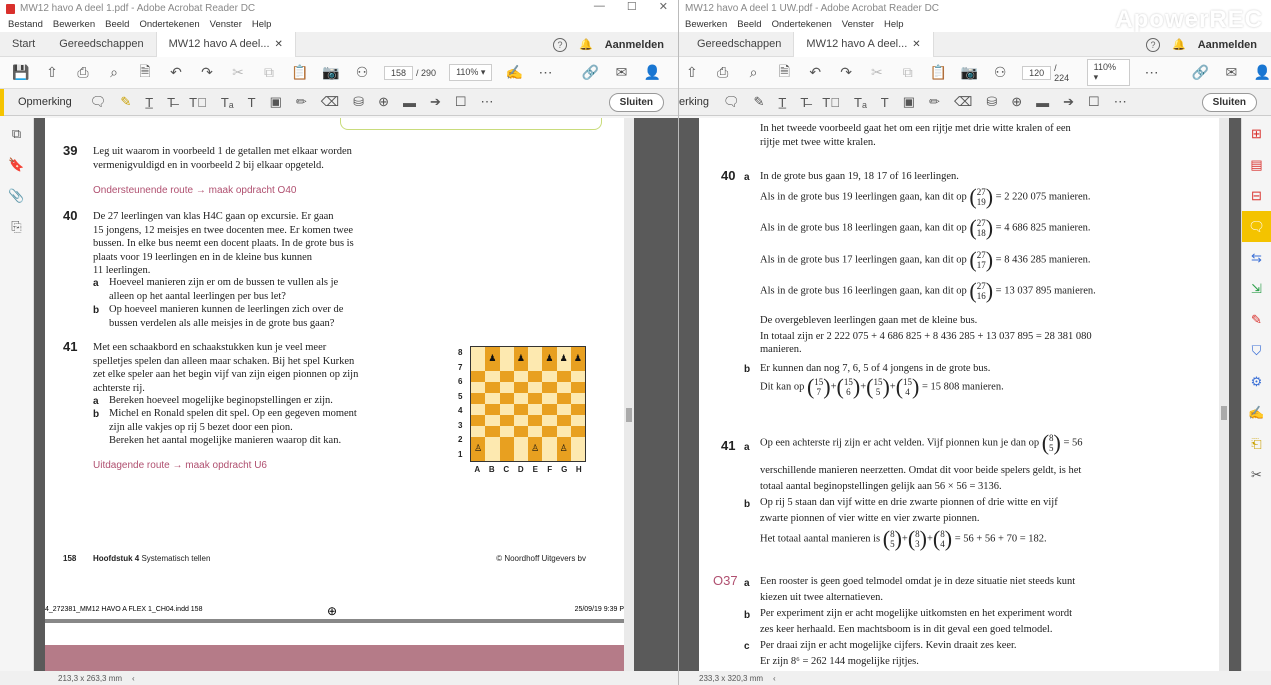 This screenshot has height=685, width=1271. Describe the element at coordinates (23, 44) in the screenshot. I see `tab-start: Start` at that location.